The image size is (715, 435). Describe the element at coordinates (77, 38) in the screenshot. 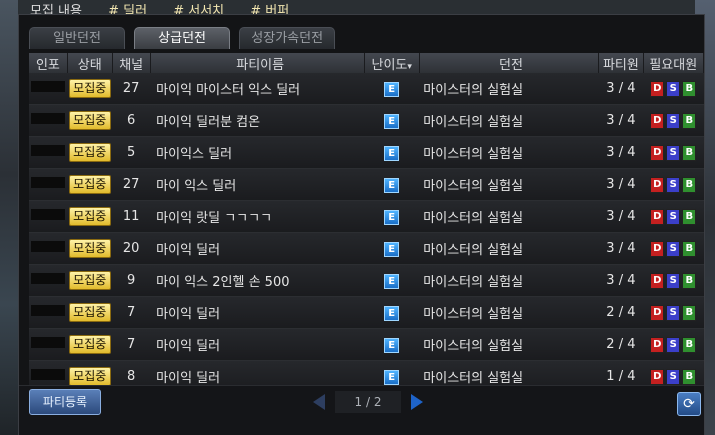

I see `tab-normal-dungeon: 일반던전` at that location.